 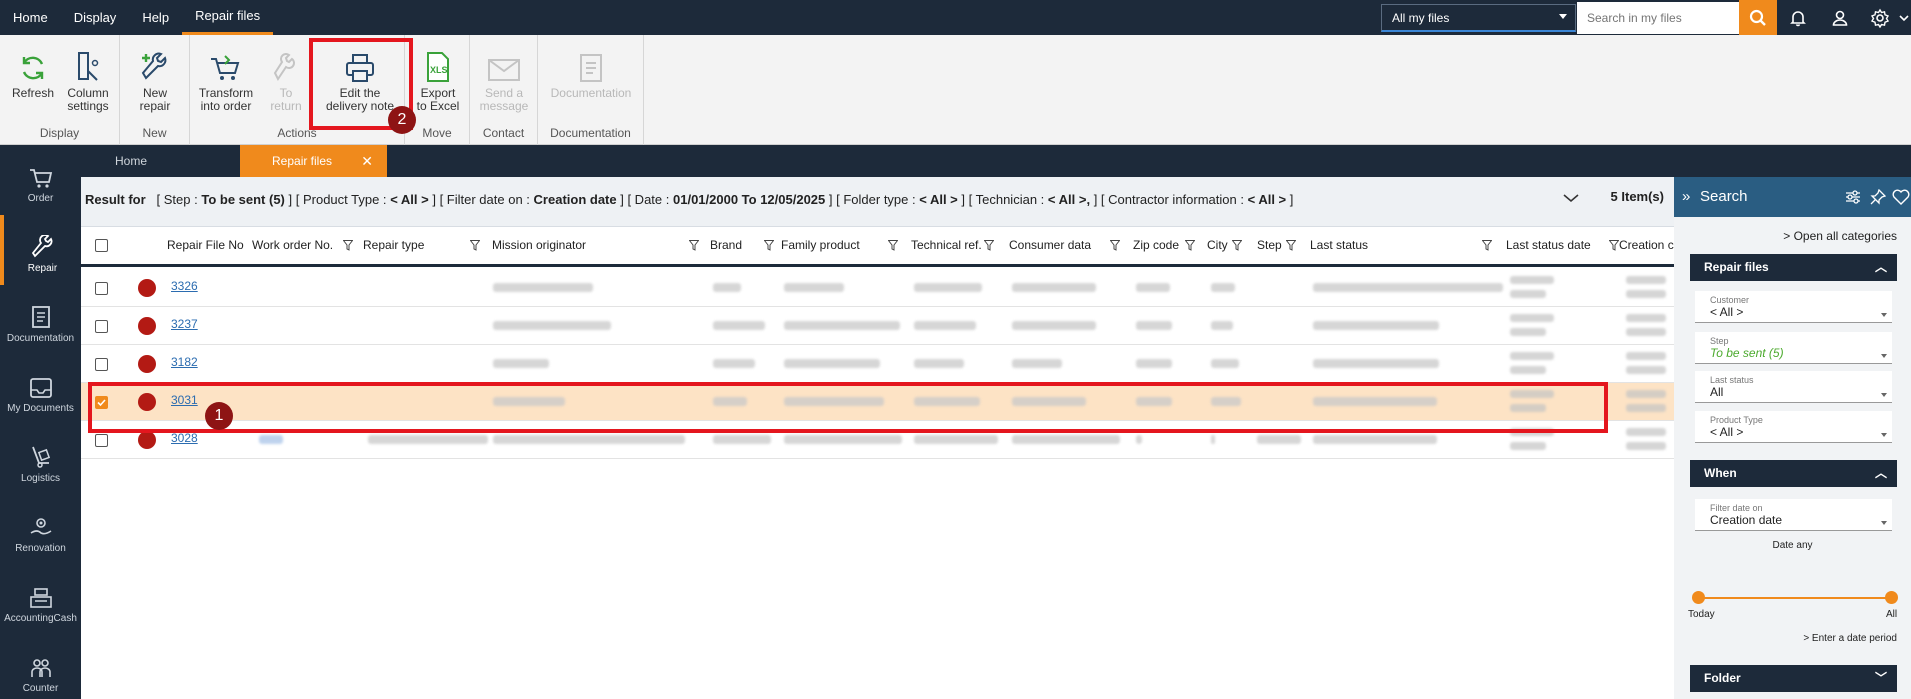 I want to click on date-slider-handle-start, so click(x=1698, y=597).